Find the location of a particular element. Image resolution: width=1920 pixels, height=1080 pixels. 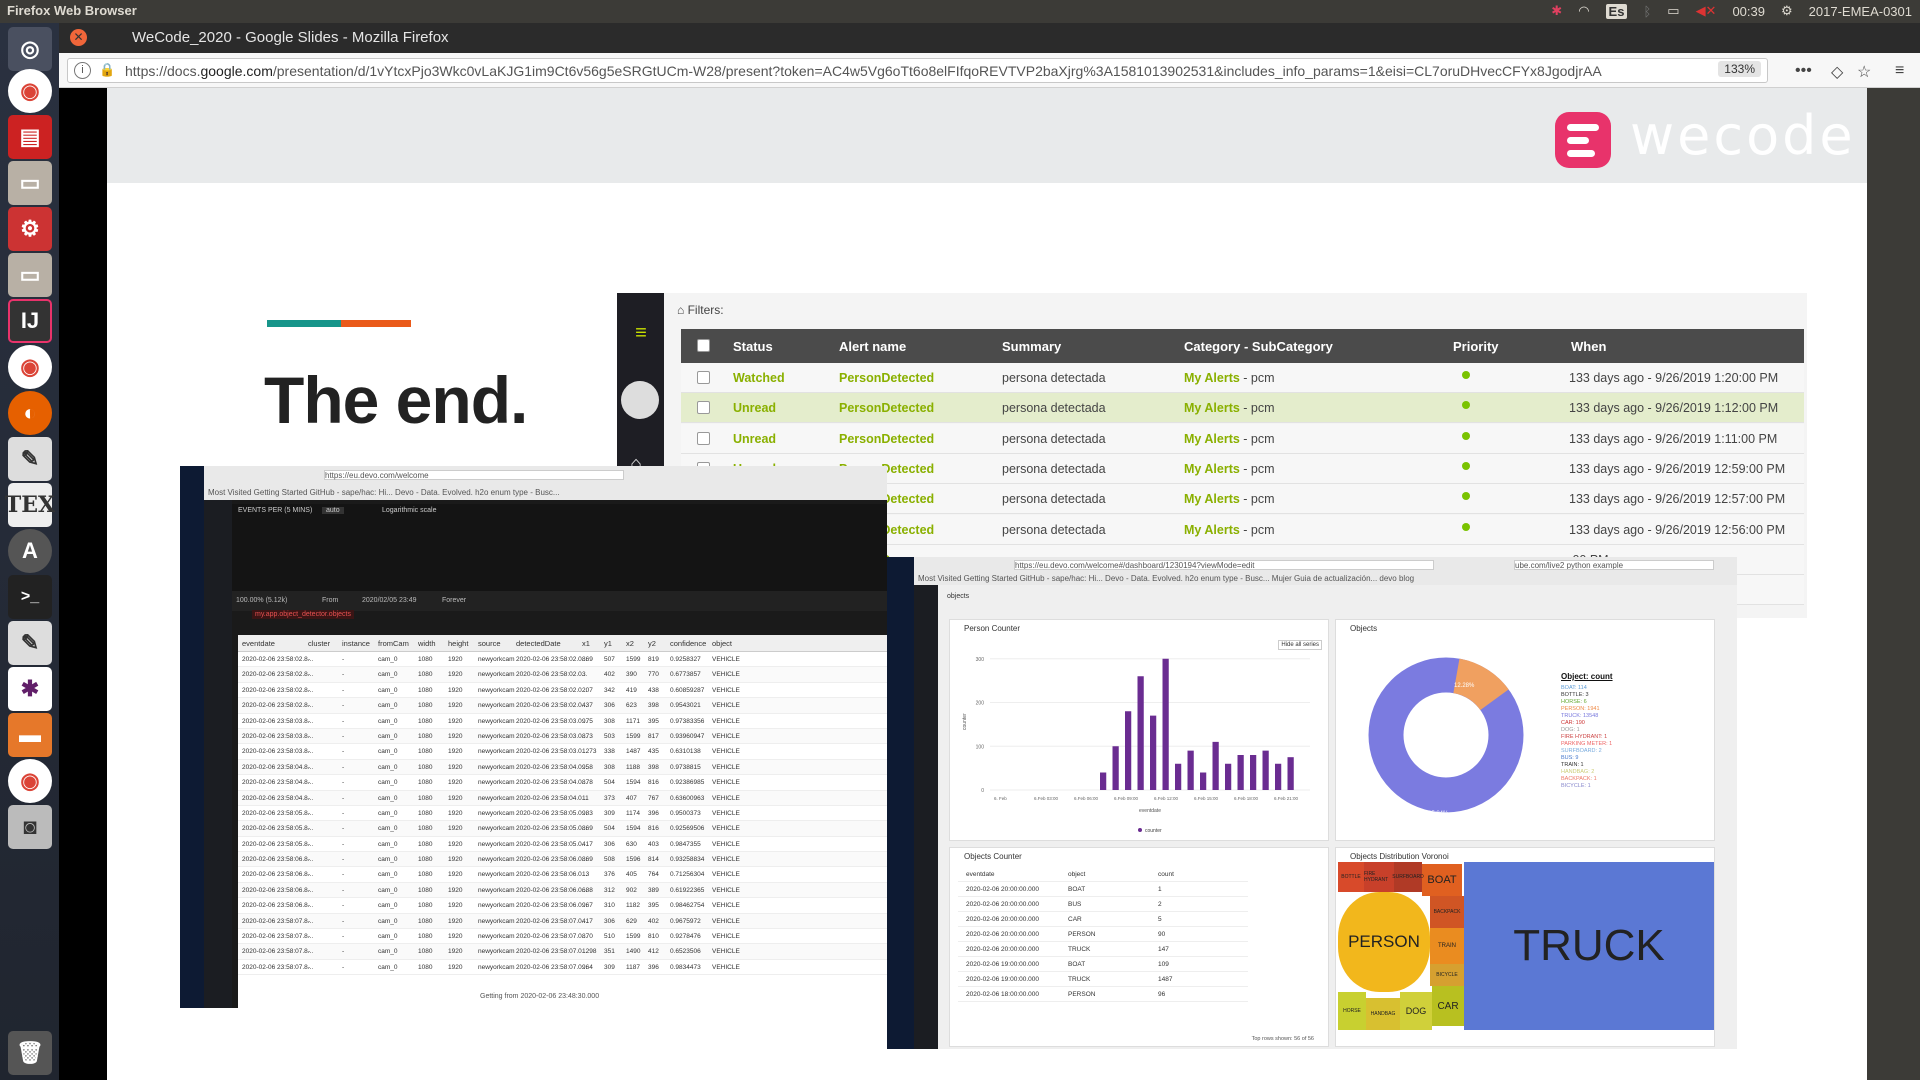

legend-entry: BOTTLE: 3 is located at coordinates (1586, 695).